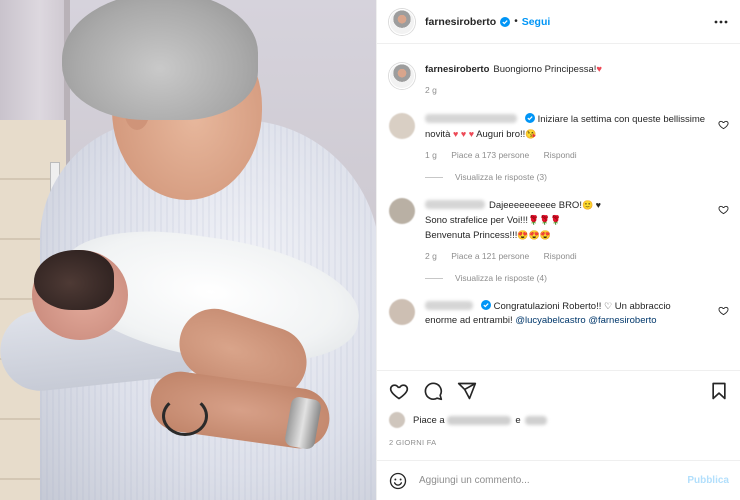  Describe the element at coordinates (433, 391) in the screenshot. I see `comment-icon` at that location.